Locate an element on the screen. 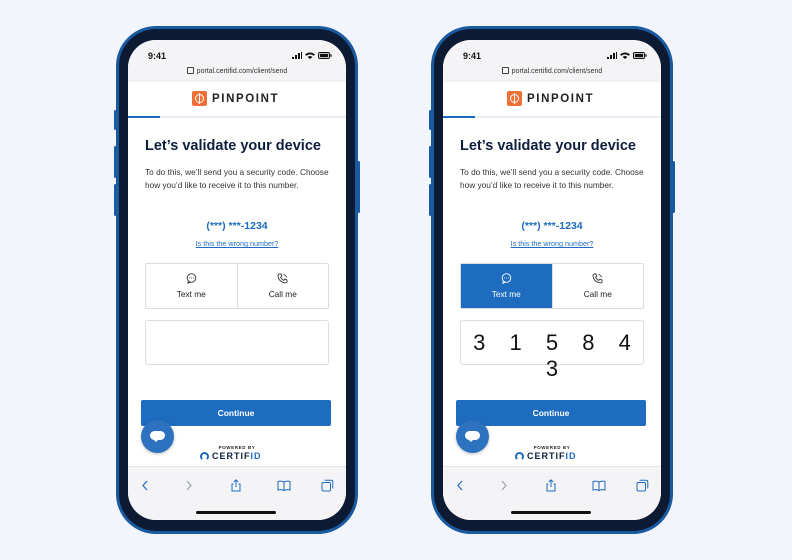  security-code-value: 3 1 5 8 4 3 is located at coordinates (556, 355).